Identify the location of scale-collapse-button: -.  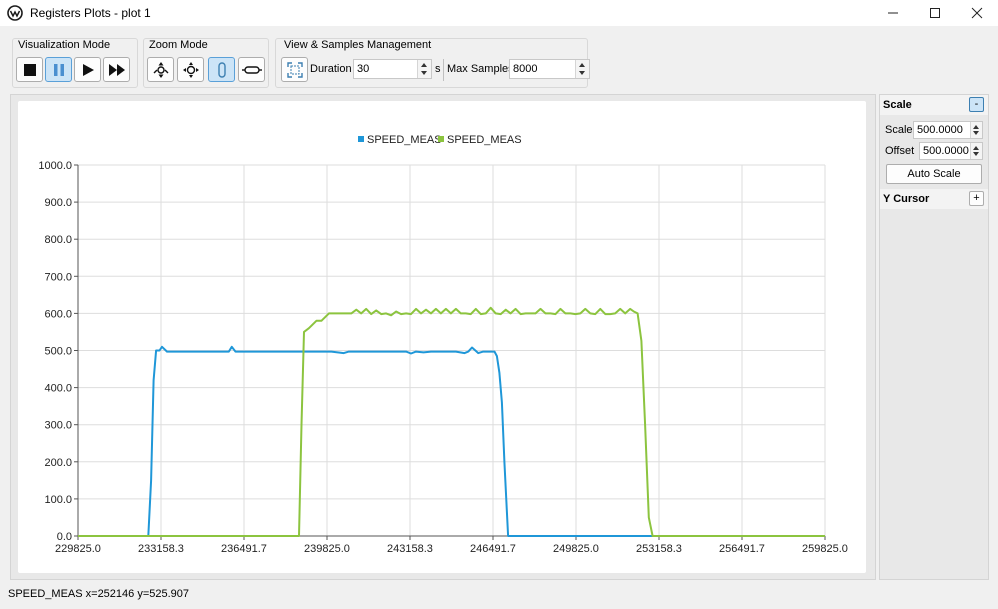
(976, 104).